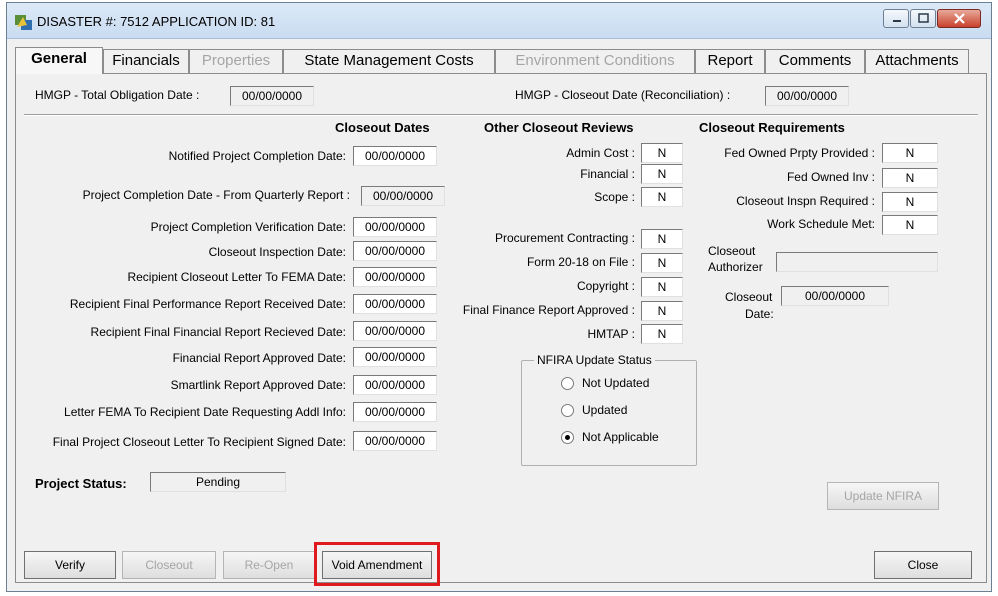  What do you see at coordinates (662, 239) in the screenshot?
I see `procurement-field: N` at bounding box center [662, 239].